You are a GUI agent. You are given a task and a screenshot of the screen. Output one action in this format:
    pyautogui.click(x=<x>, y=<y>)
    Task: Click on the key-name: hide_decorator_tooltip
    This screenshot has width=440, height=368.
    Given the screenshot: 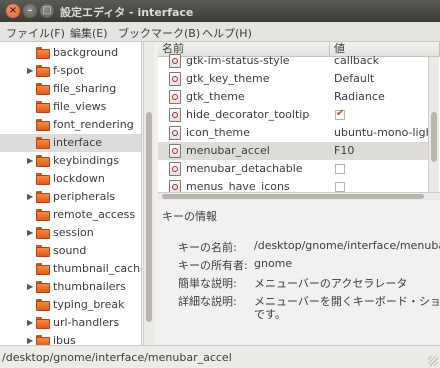 What is the action you would take?
    pyautogui.click(x=248, y=114)
    